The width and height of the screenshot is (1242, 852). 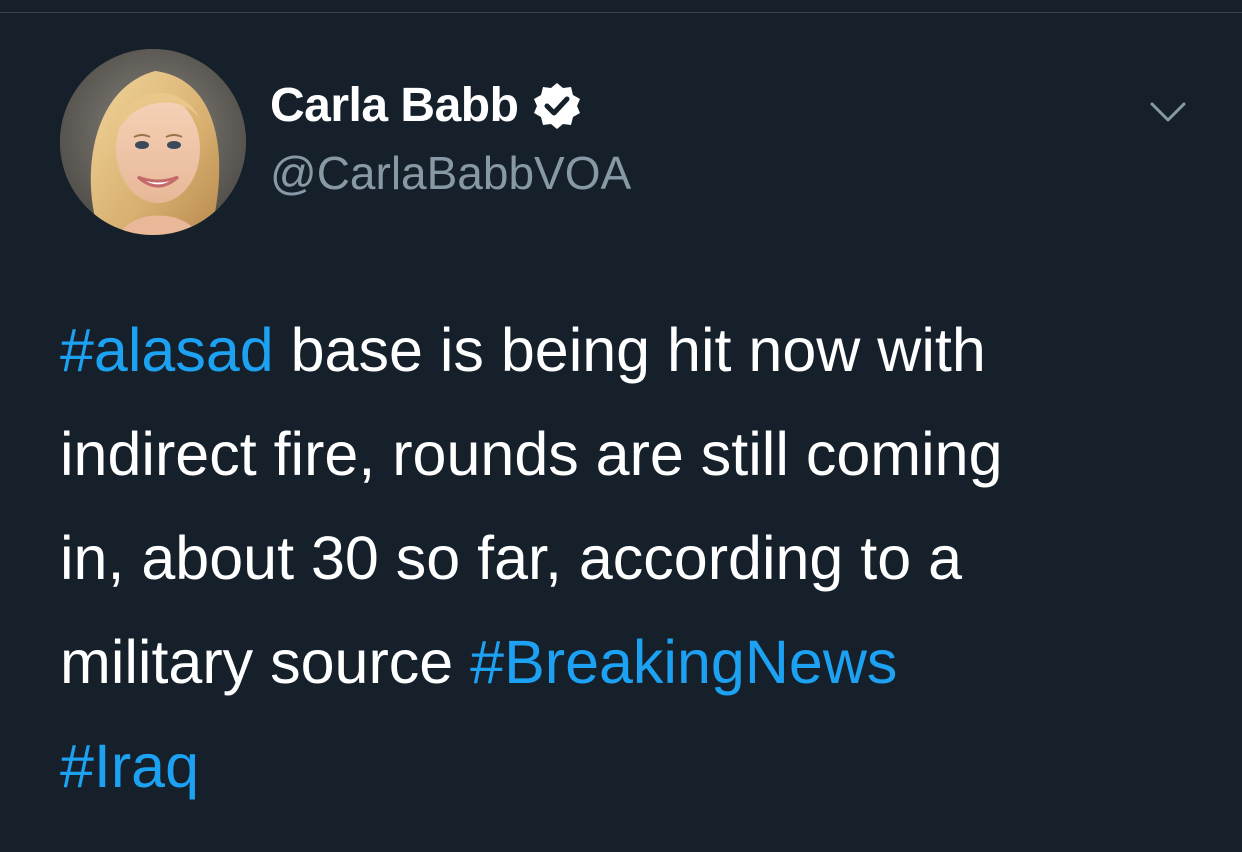 I want to click on hashtag-link: #Iraq, so click(x=129, y=766).